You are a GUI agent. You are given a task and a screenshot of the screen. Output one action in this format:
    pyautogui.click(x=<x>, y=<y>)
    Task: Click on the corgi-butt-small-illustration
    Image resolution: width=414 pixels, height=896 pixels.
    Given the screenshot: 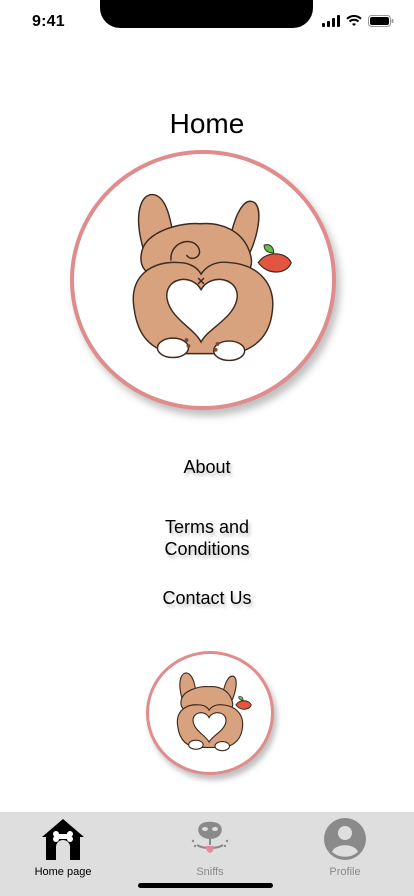 What is the action you would take?
    pyautogui.click(x=214, y=712)
    